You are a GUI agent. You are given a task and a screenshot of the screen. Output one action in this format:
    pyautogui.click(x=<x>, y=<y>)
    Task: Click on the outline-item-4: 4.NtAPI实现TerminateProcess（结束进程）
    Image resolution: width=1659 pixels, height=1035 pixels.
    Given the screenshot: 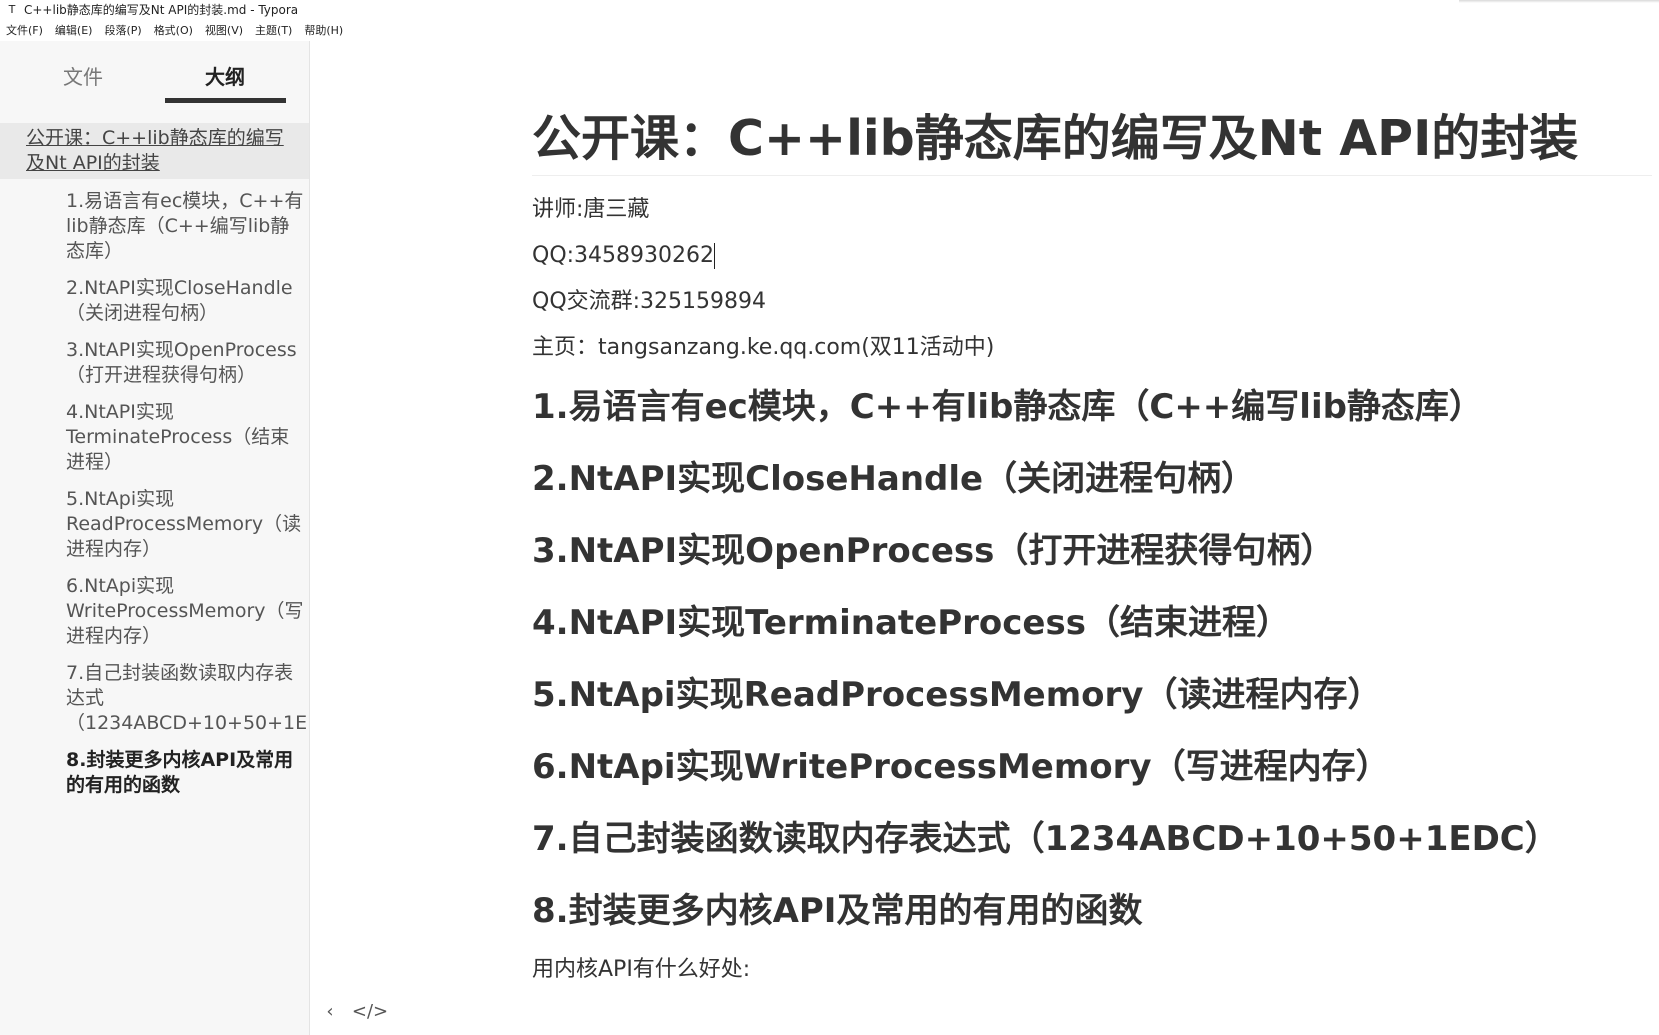 What is the action you would take?
    pyautogui.click(x=153, y=437)
    